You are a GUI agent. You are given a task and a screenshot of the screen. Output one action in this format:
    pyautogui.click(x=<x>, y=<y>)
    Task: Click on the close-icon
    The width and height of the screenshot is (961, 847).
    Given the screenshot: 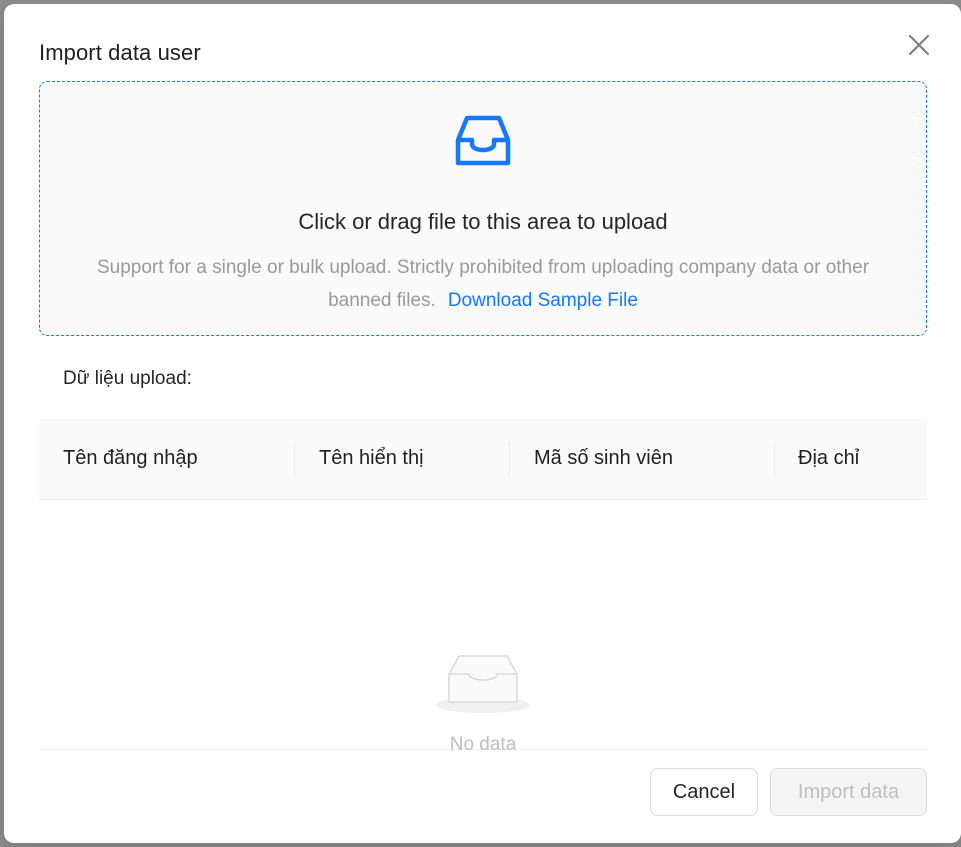 What is the action you would take?
    pyautogui.click(x=919, y=45)
    